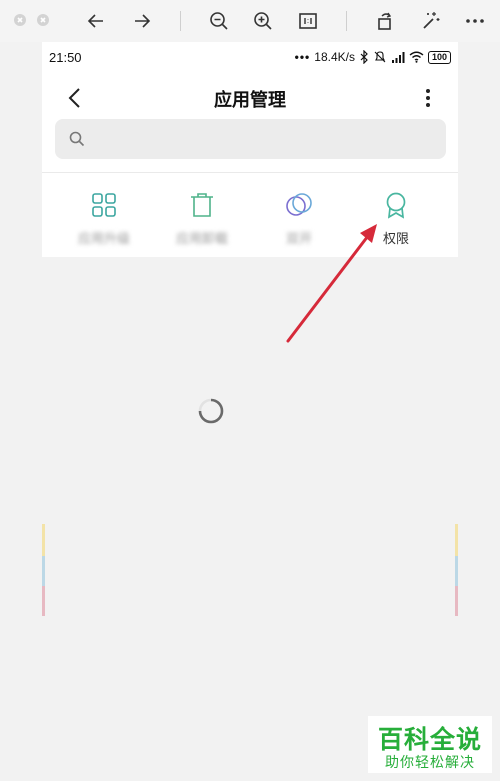  What do you see at coordinates (430, 762) in the screenshot?
I see `watermark-subtitle: 助你轻松解决` at bounding box center [430, 762].